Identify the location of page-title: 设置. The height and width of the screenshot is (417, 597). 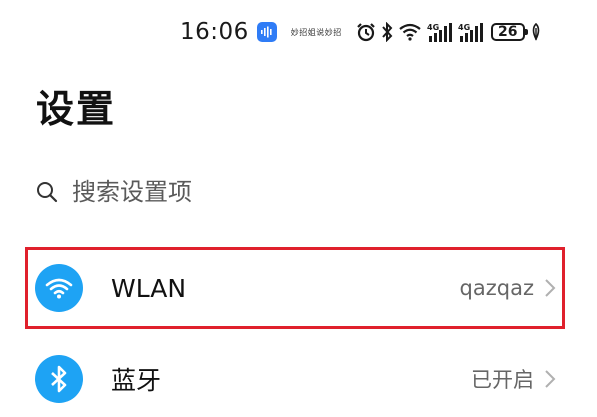
(76, 109).